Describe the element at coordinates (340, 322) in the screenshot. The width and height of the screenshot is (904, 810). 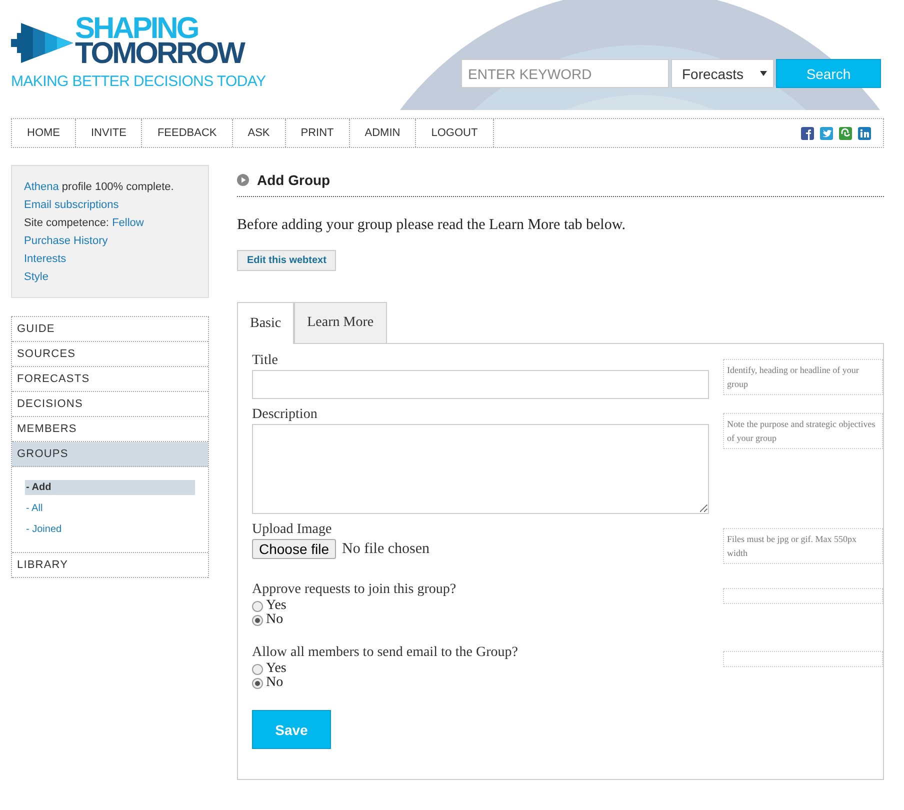
I see `tab: Learn More` at that location.